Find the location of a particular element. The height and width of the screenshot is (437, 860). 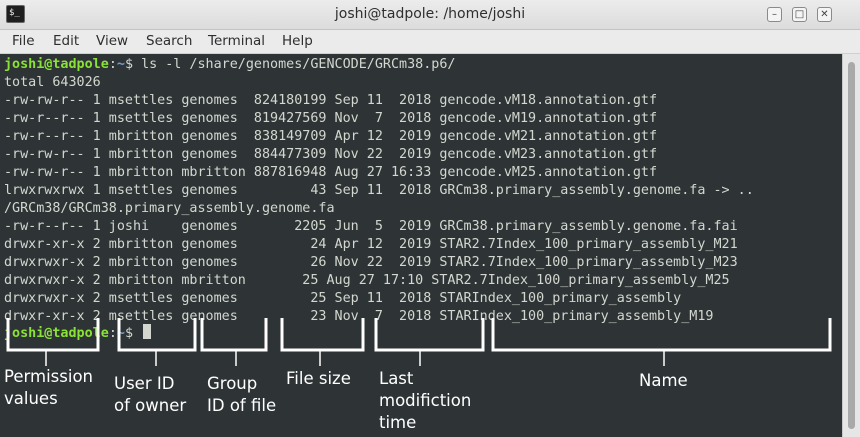

owner-annotation: User ID of owner is located at coordinates (150, 394).